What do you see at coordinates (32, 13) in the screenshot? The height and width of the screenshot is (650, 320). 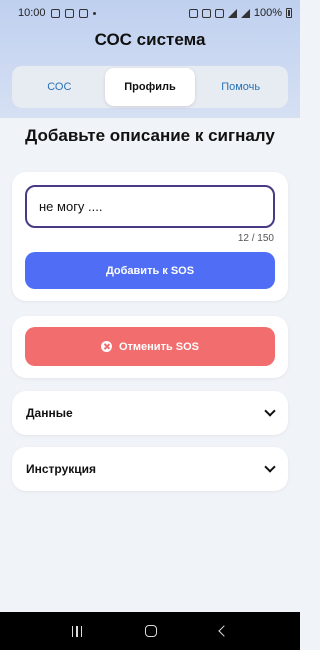 I see `clock: 10:00` at bounding box center [32, 13].